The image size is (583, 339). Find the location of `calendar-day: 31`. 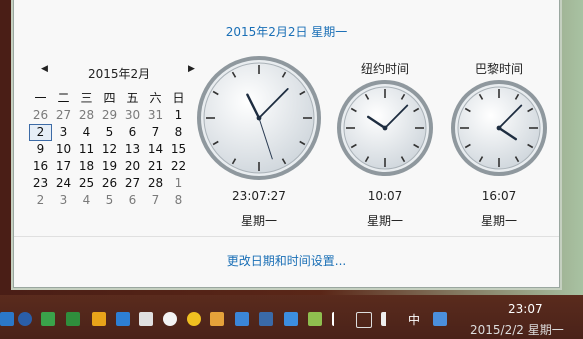

calendar-day: 31 is located at coordinates (155, 115).